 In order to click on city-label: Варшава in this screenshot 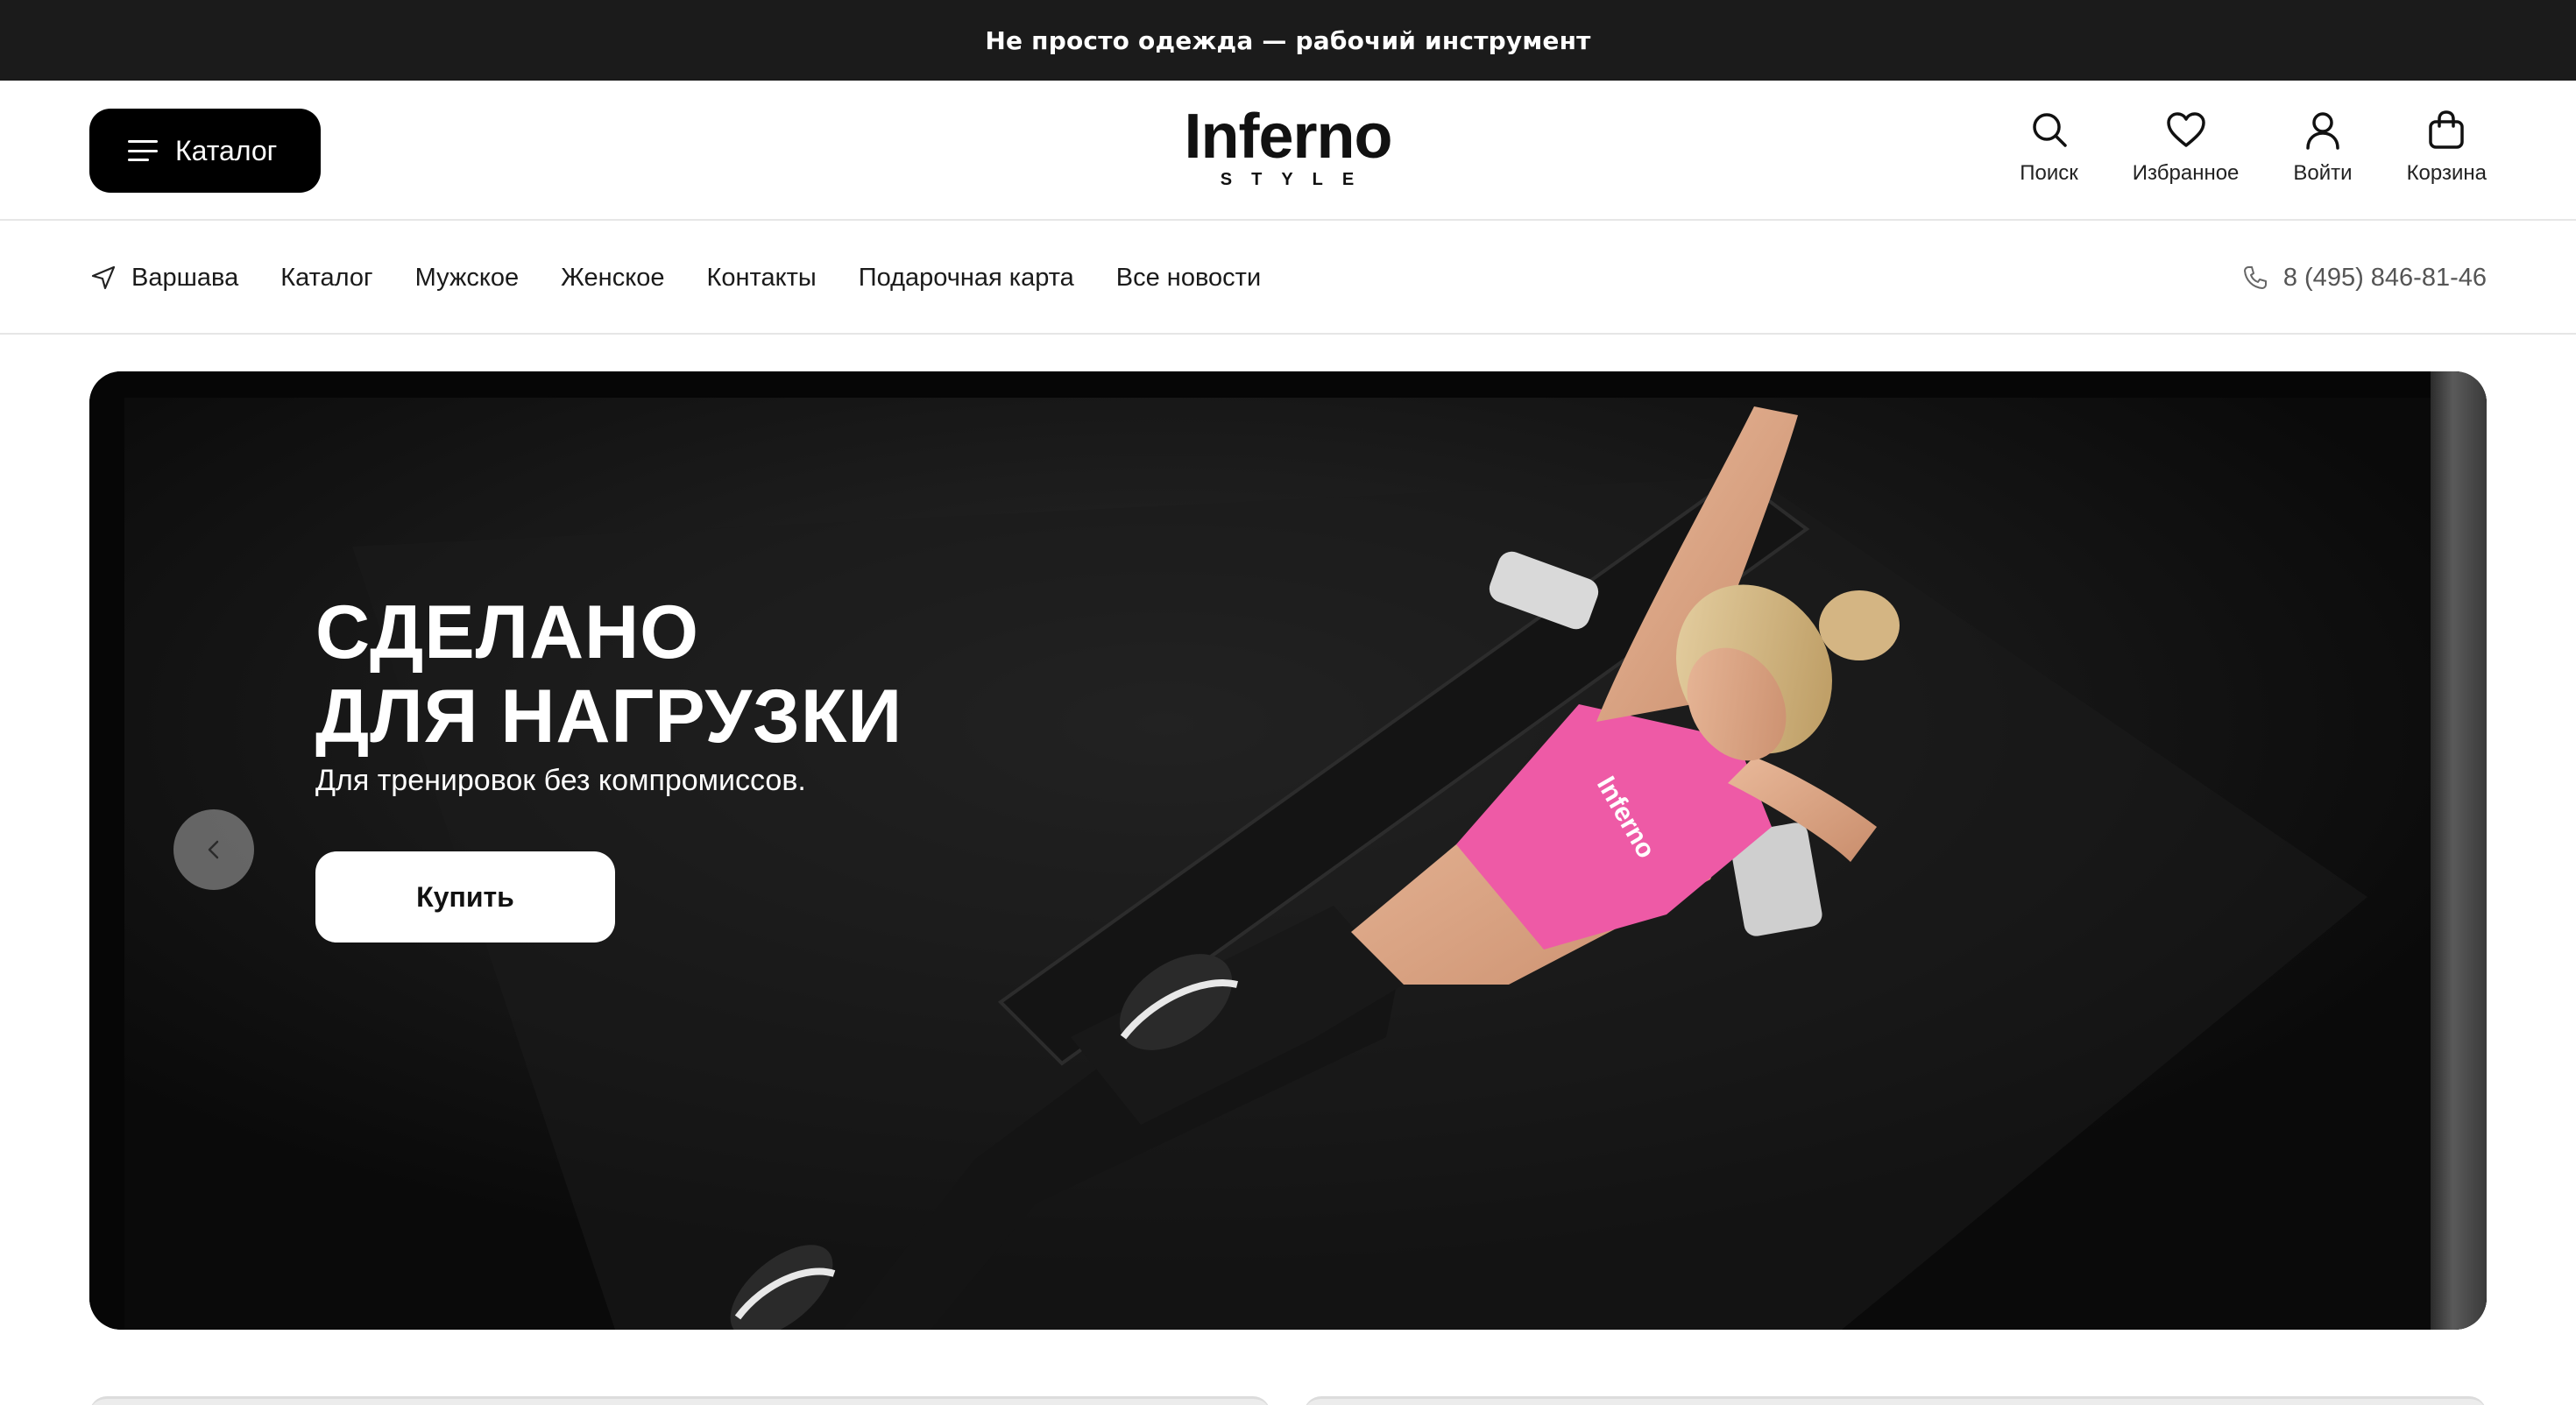, I will do `click(185, 277)`.